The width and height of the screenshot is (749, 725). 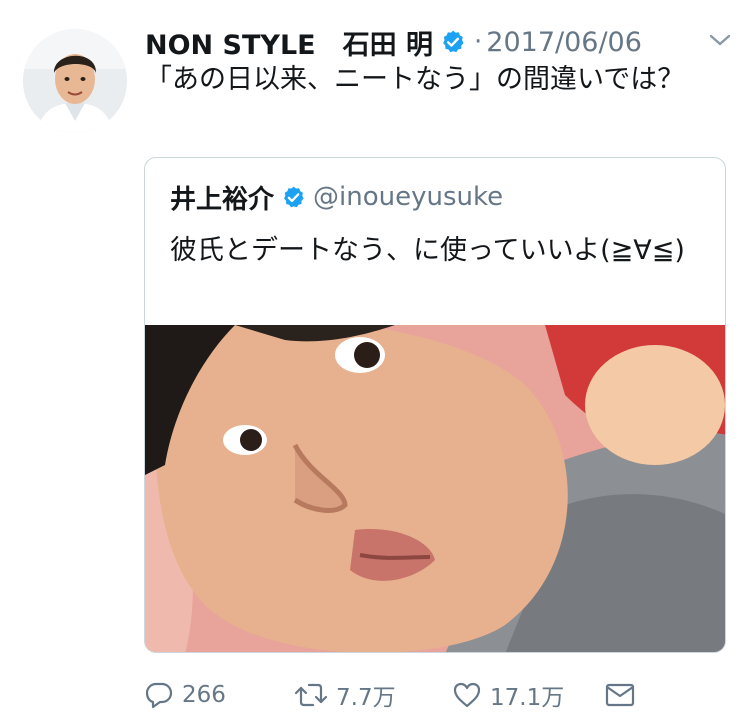 I want to click on direct-message-button, so click(x=620, y=695).